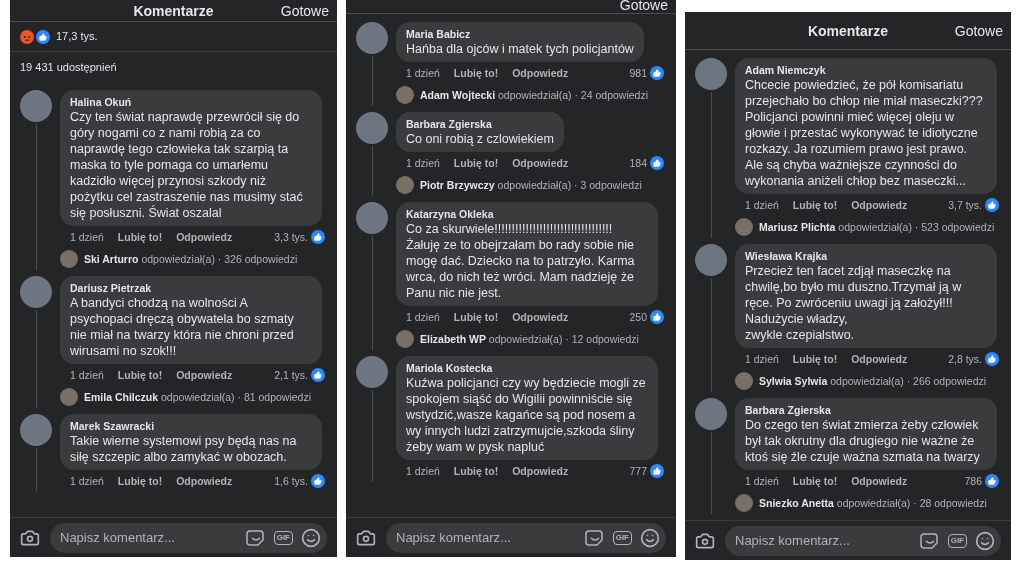 The width and height of the screenshot is (1024, 569). I want to click on replies-link: Mariusz Plichta odpowiedział(a) · 523 odpowiedzi, so click(877, 227).